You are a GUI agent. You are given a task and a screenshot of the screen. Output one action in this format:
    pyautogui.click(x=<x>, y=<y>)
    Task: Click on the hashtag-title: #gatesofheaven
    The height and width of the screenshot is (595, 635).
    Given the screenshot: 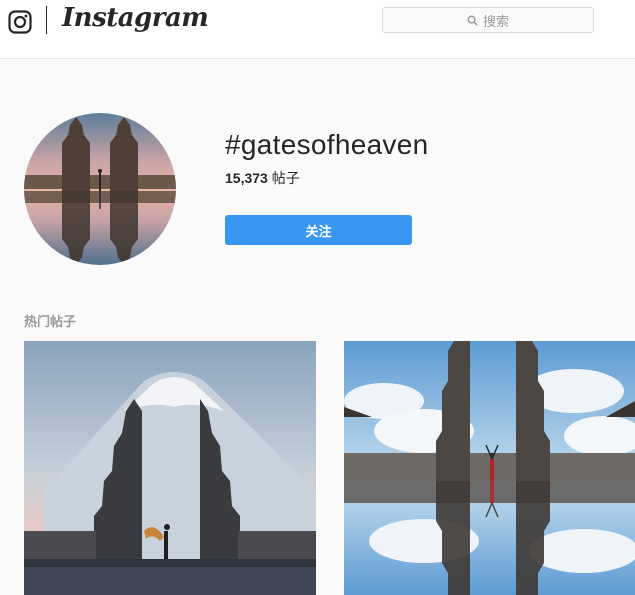 What is the action you would take?
    pyautogui.click(x=327, y=144)
    